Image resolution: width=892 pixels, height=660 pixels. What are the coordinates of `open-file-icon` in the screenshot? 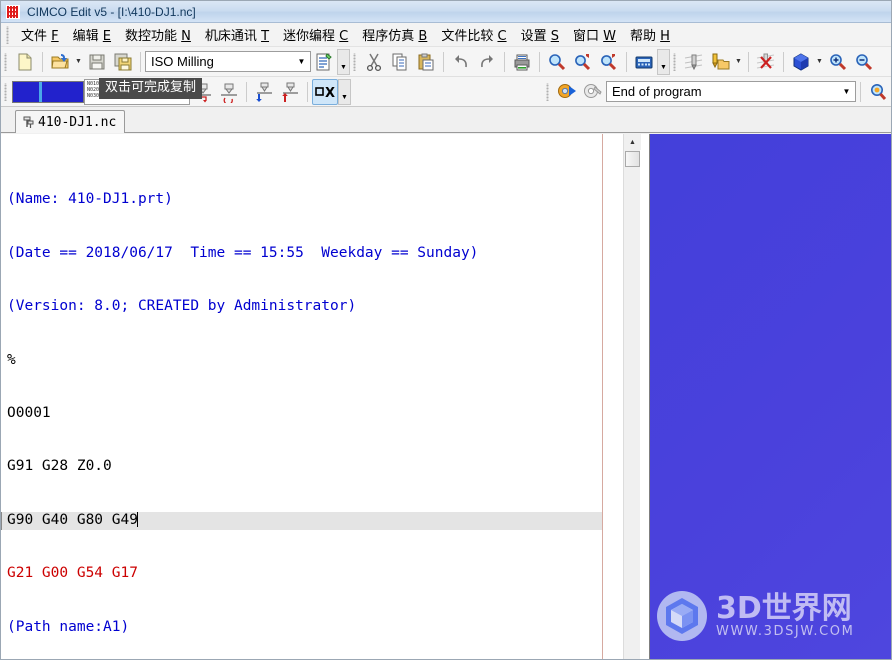 It's located at (60, 62).